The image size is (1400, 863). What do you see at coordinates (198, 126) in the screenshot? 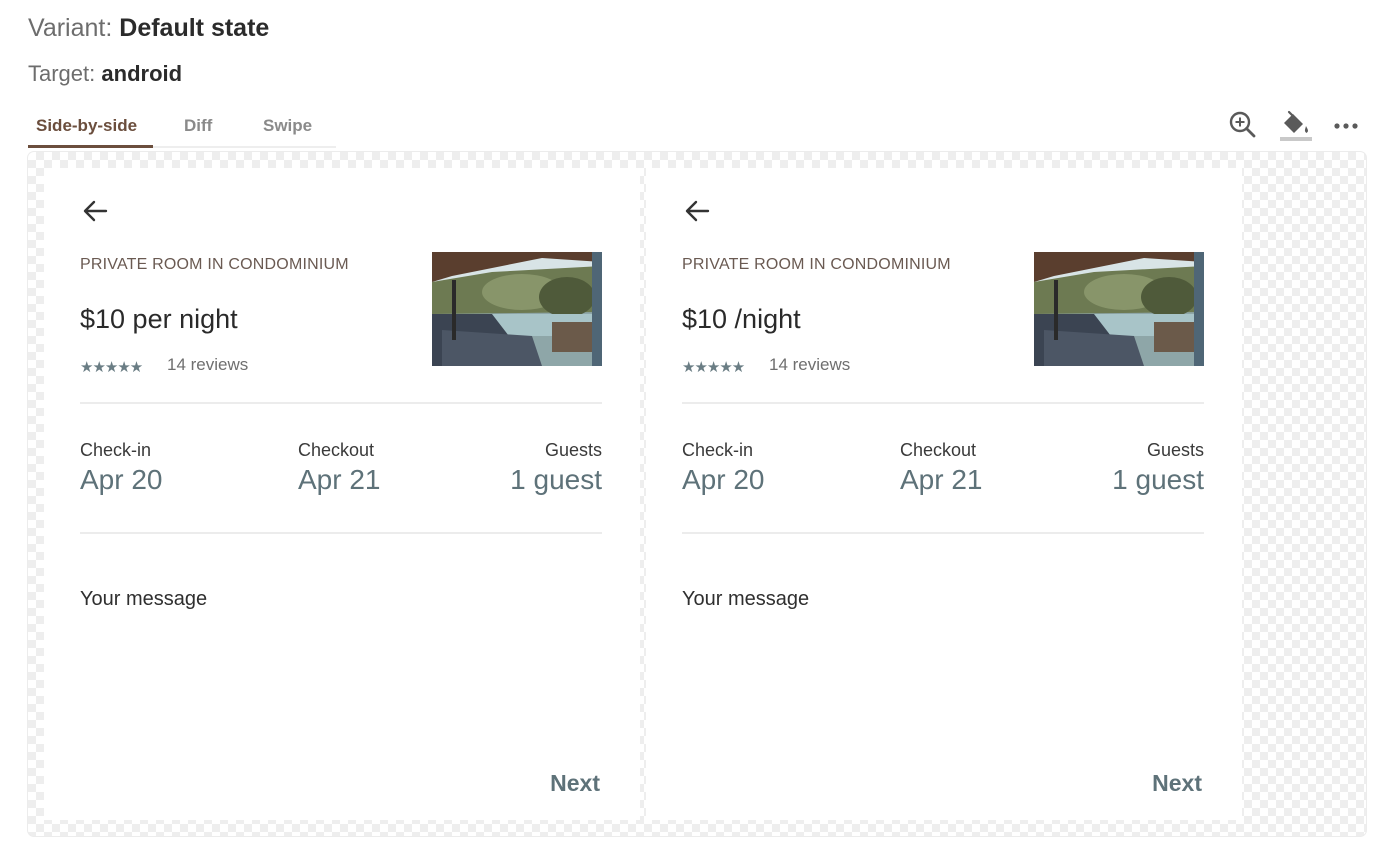
I see `tab-diff: Diff` at bounding box center [198, 126].